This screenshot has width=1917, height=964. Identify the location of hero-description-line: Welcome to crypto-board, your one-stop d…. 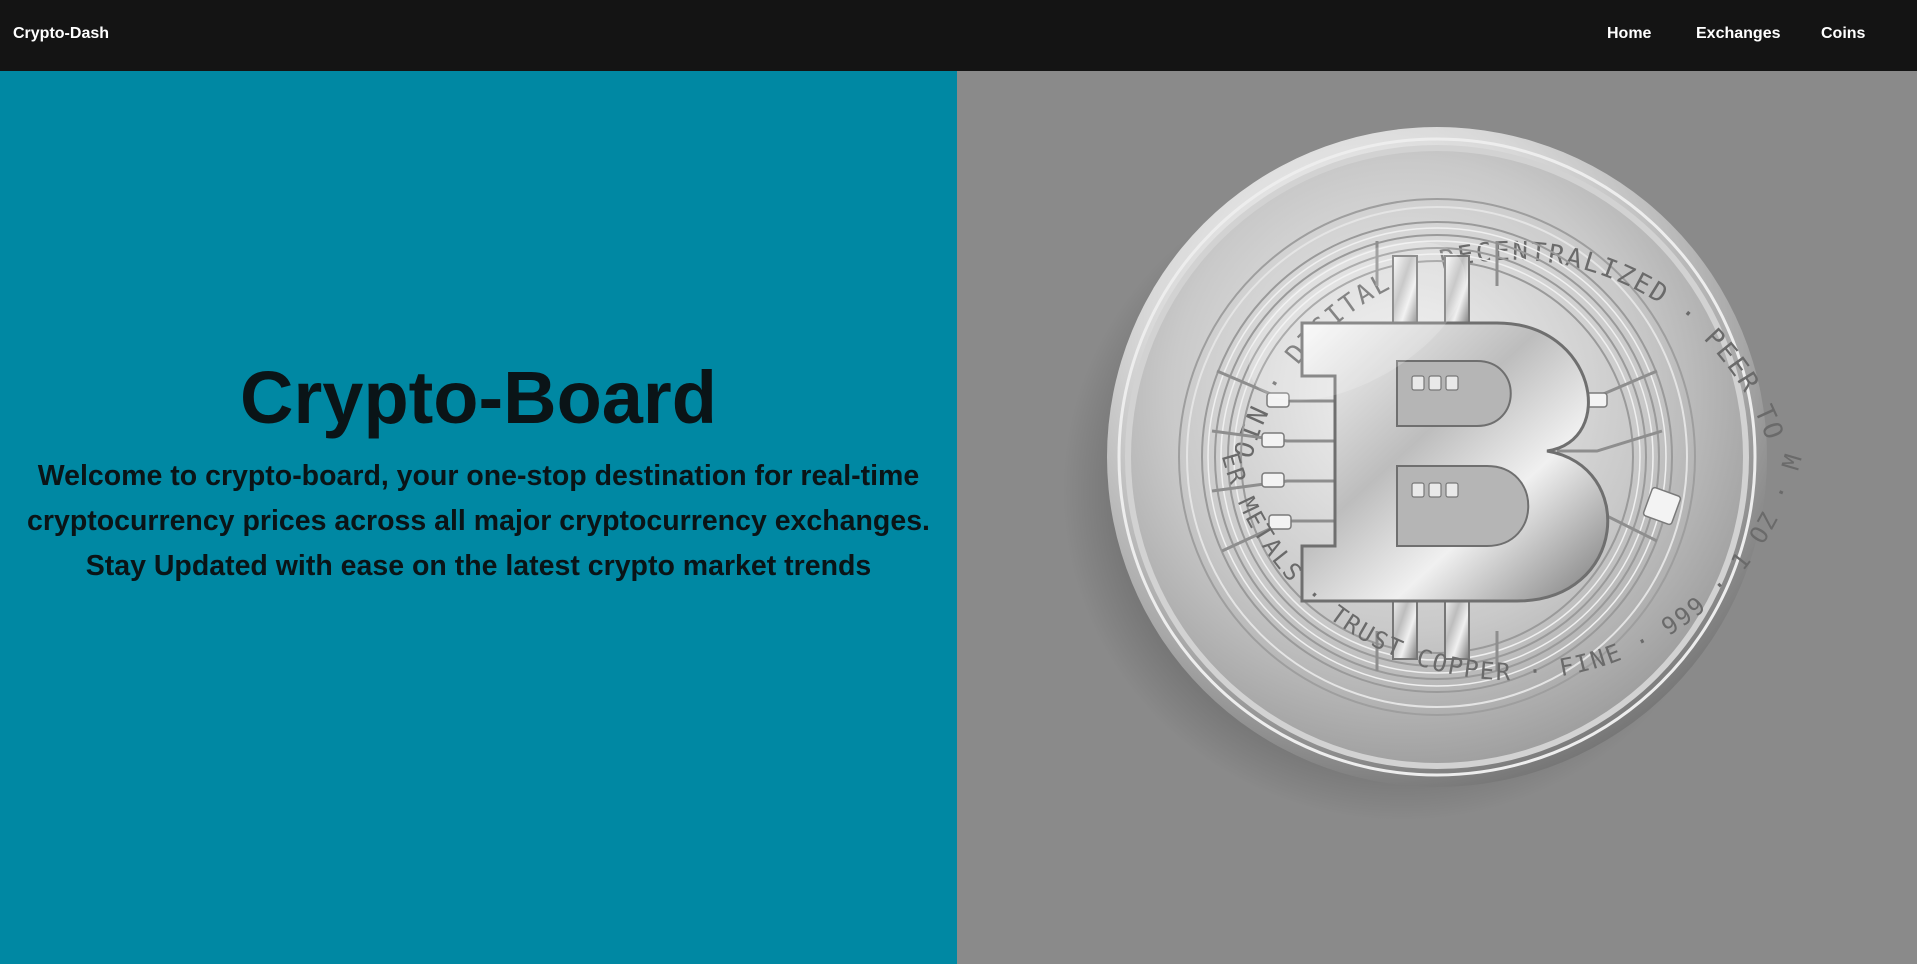
(478, 476).